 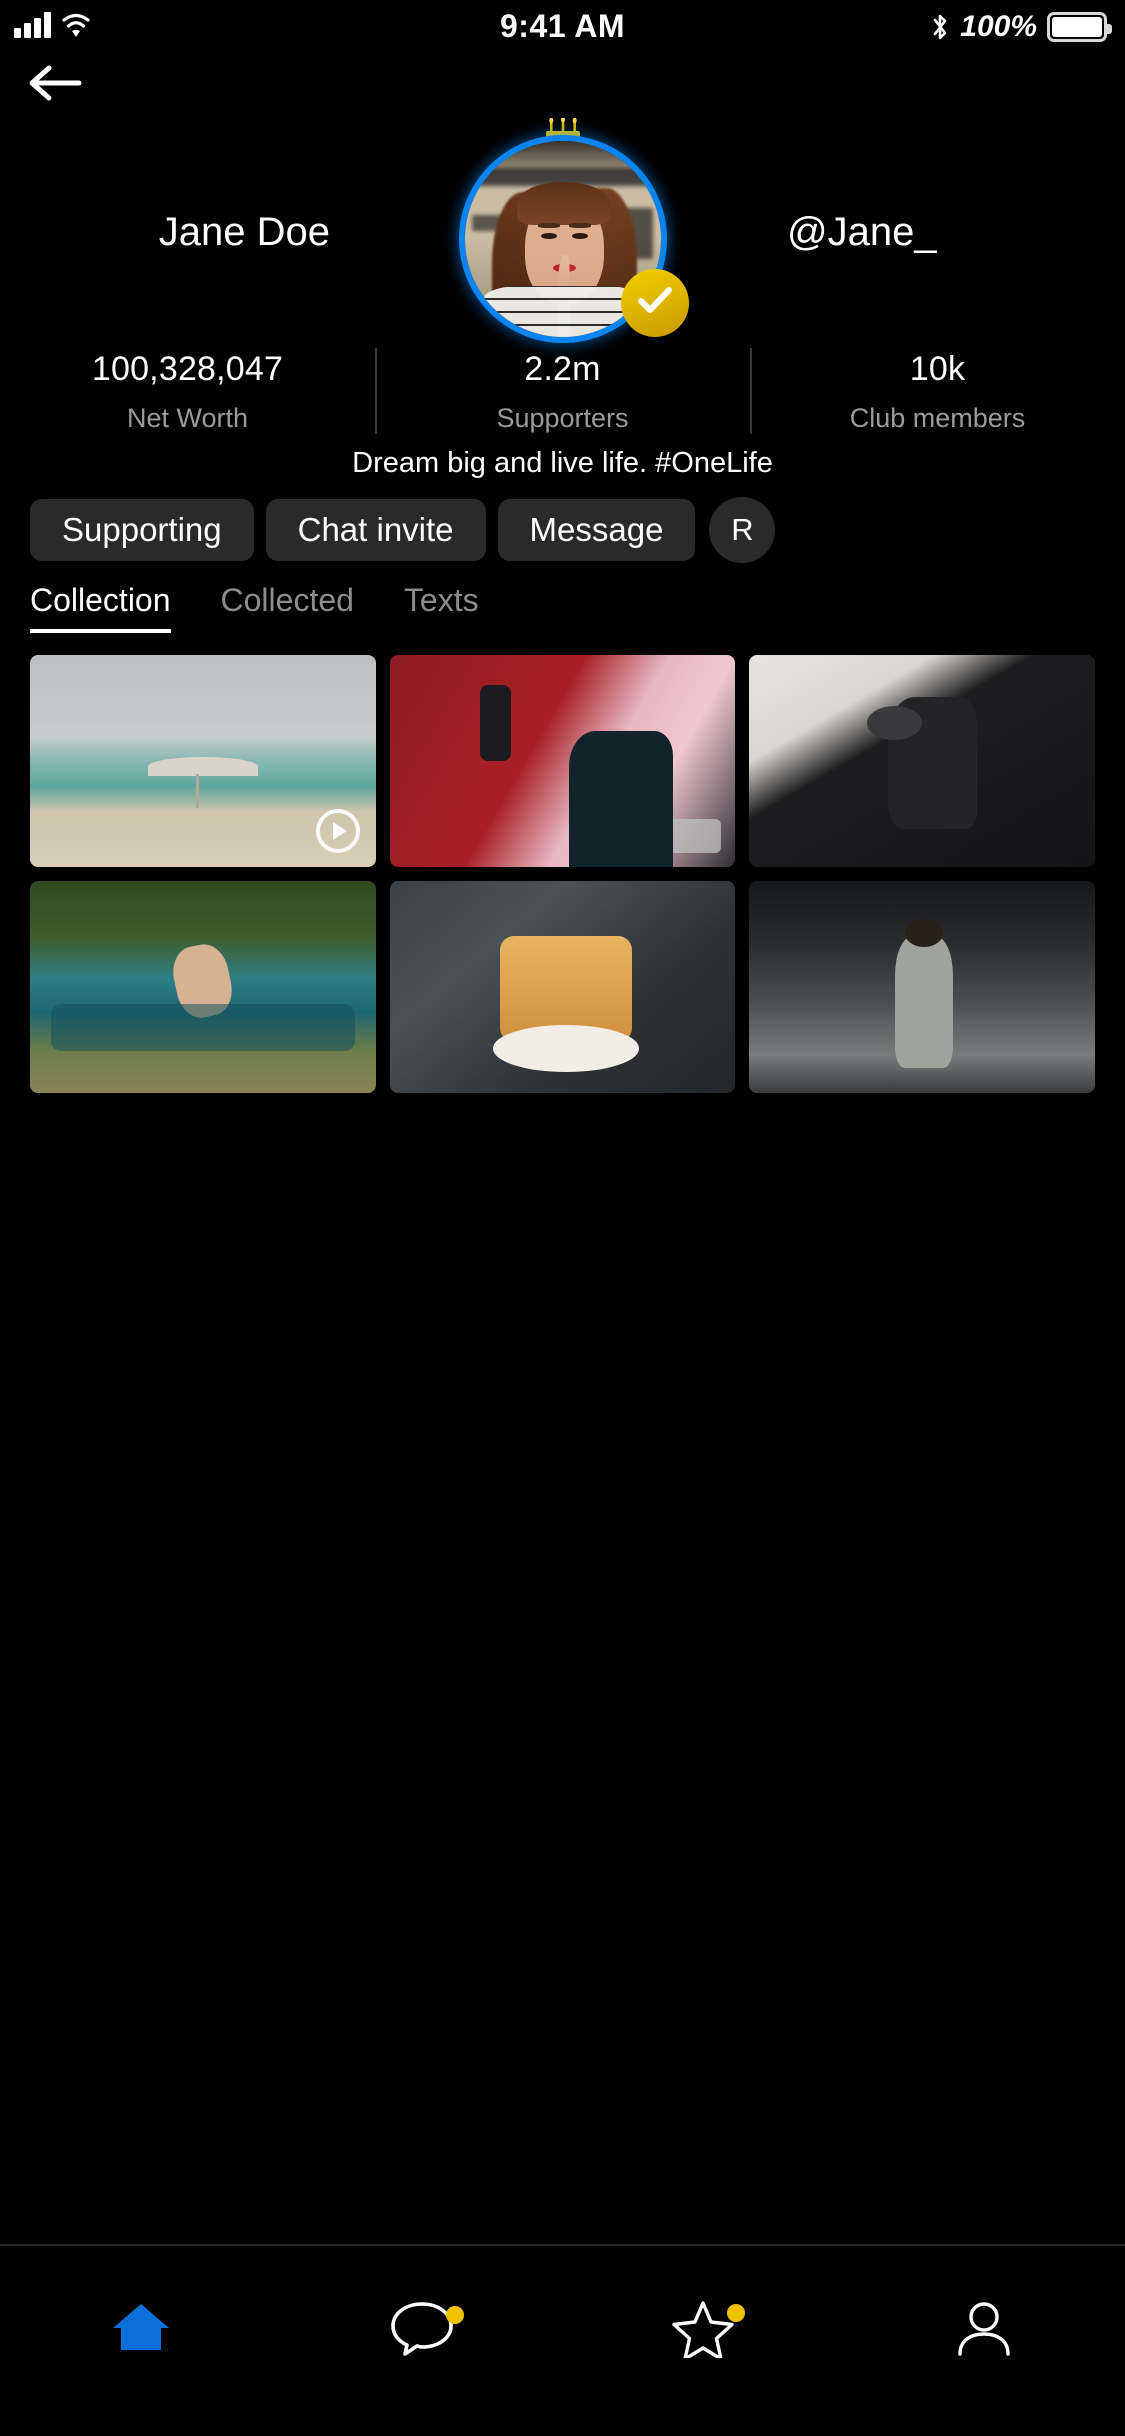 What do you see at coordinates (577, 607) in the screenshot?
I see `content-tabs: Collection Collected Texts` at bounding box center [577, 607].